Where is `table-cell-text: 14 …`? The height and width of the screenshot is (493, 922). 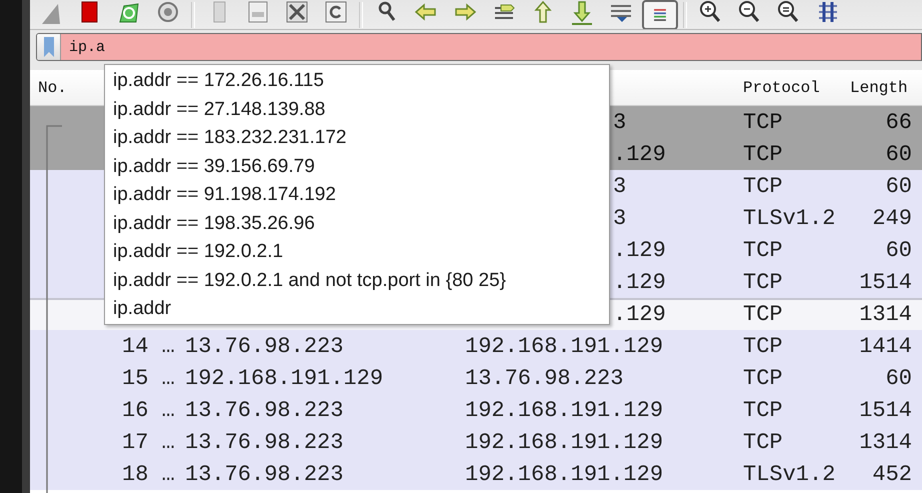 table-cell-text: 14 … is located at coordinates (149, 346).